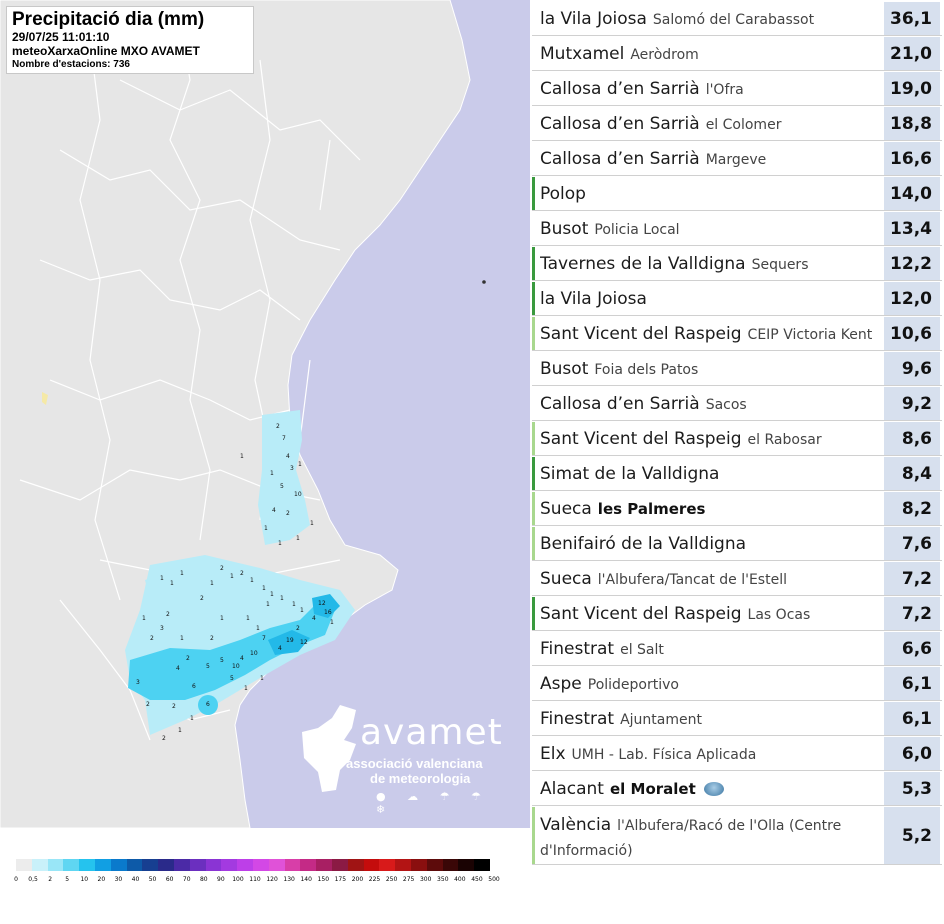  I want to click on station-site: el Colomer, so click(744, 125).